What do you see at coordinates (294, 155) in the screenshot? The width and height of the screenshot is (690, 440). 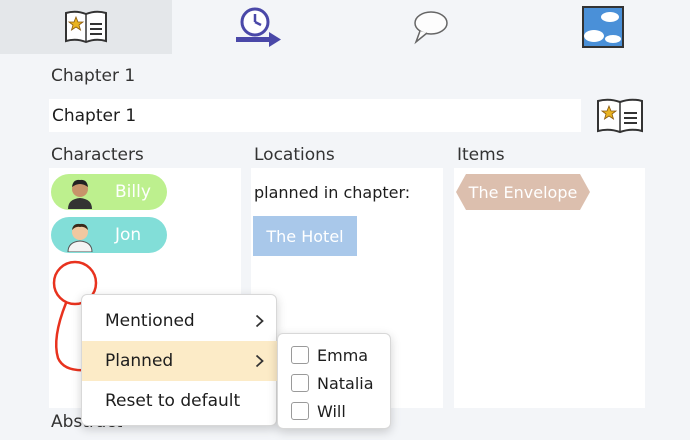 I see `locations-heading: Locations` at bounding box center [294, 155].